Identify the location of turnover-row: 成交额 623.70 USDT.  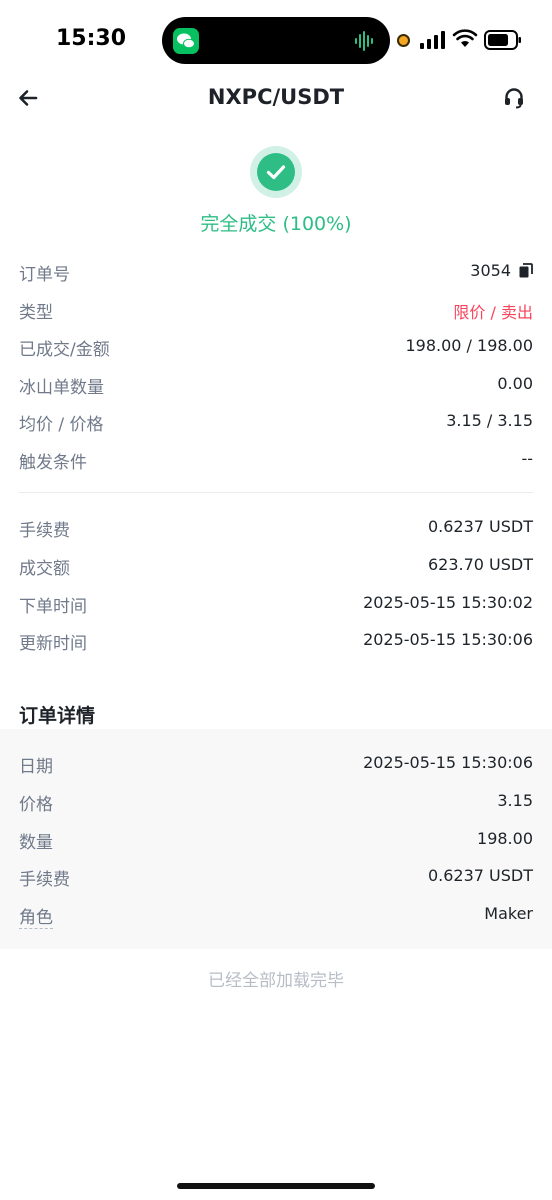
(276, 565).